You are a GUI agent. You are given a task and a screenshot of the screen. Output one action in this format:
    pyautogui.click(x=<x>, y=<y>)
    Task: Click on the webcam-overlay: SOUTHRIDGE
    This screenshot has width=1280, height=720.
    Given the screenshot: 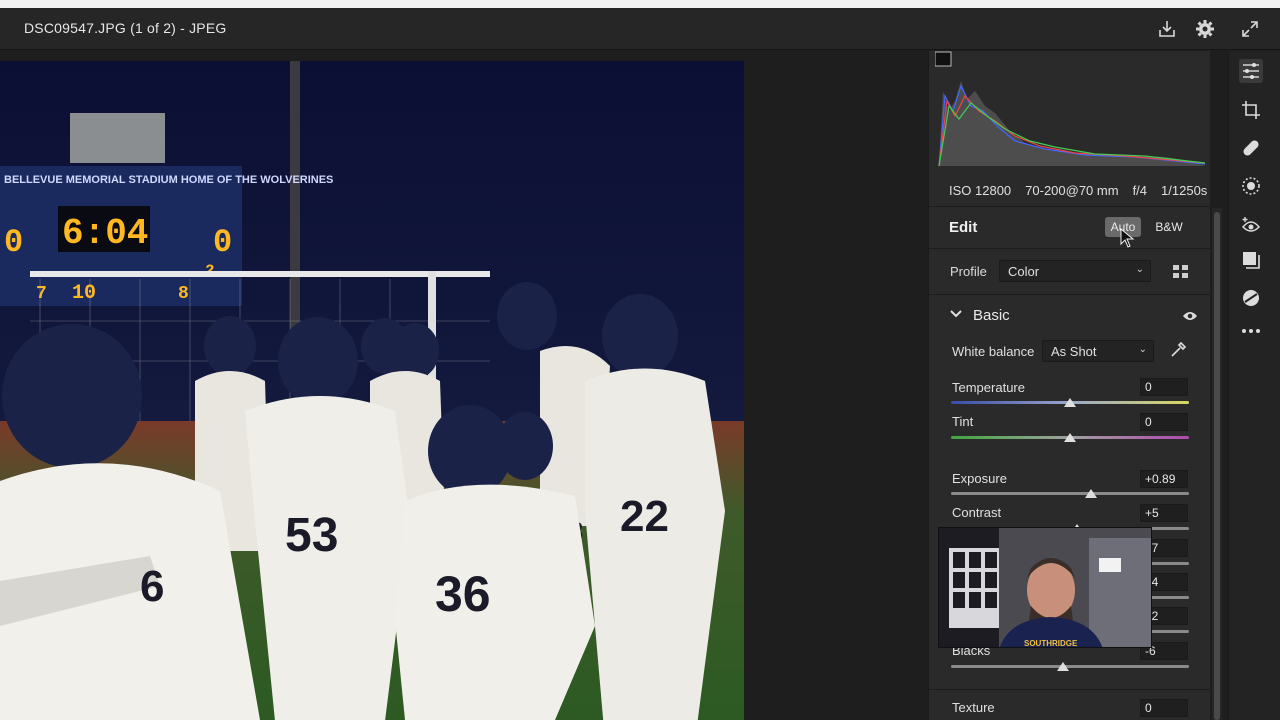 What is the action you would take?
    pyautogui.click(x=1045, y=587)
    